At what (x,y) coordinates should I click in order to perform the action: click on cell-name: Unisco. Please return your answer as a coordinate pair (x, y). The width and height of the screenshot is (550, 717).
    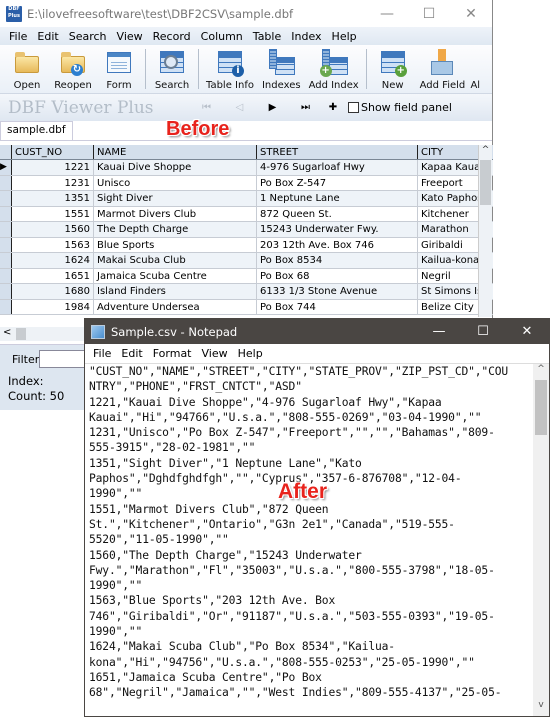
    Looking at the image, I should click on (175, 182).